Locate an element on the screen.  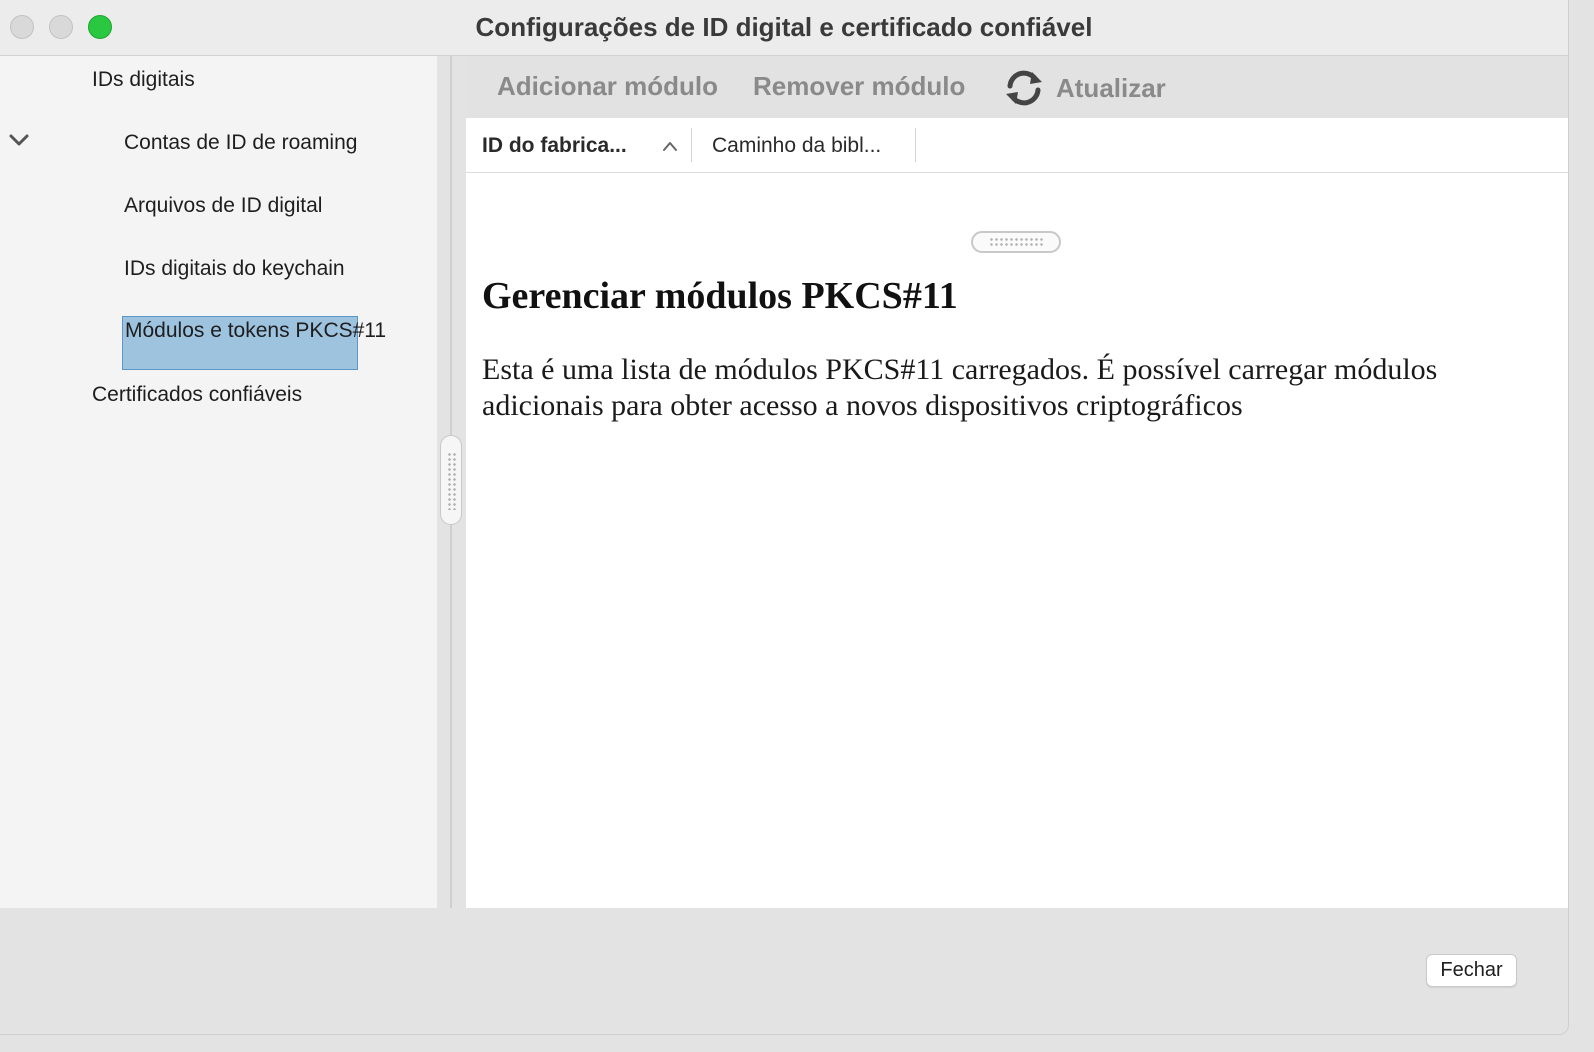
page-title: Gerenciar módulos PKCS#11 is located at coordinates (720, 296).